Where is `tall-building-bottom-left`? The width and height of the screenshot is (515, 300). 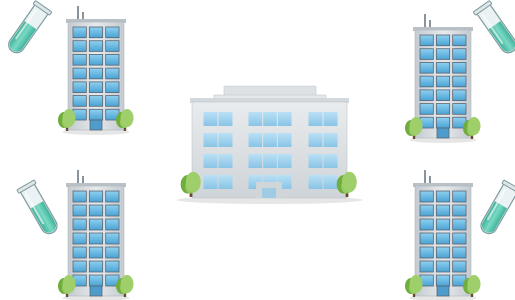 tall-building-bottom-left is located at coordinates (96, 235).